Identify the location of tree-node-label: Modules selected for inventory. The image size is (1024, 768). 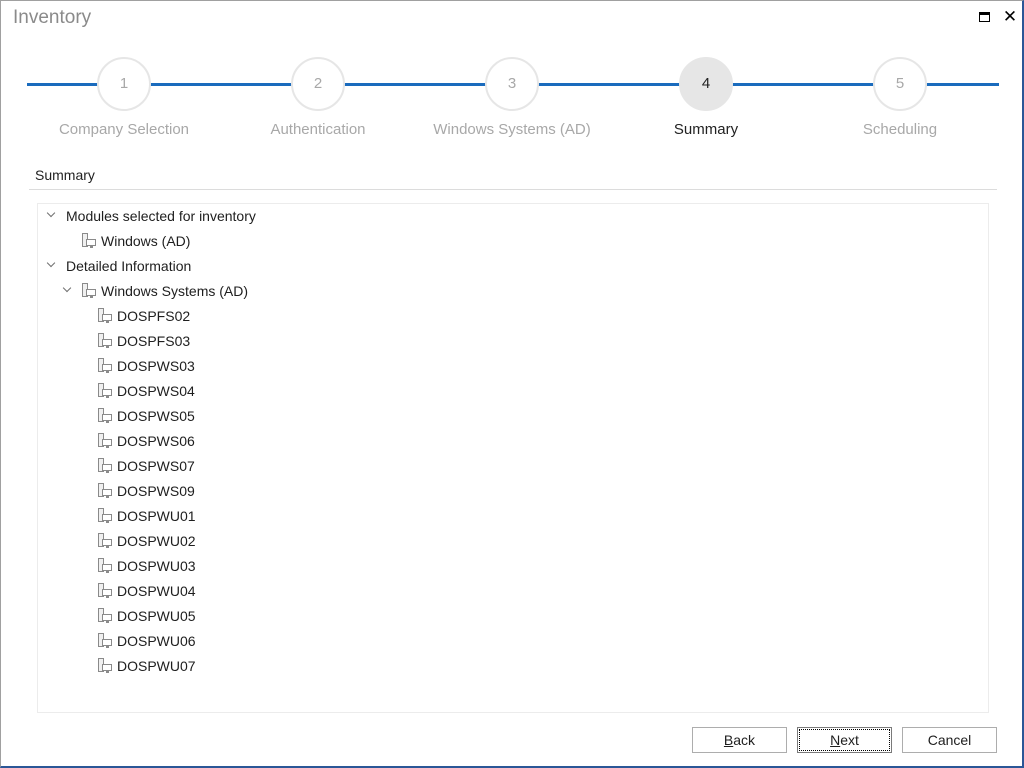
(161, 216).